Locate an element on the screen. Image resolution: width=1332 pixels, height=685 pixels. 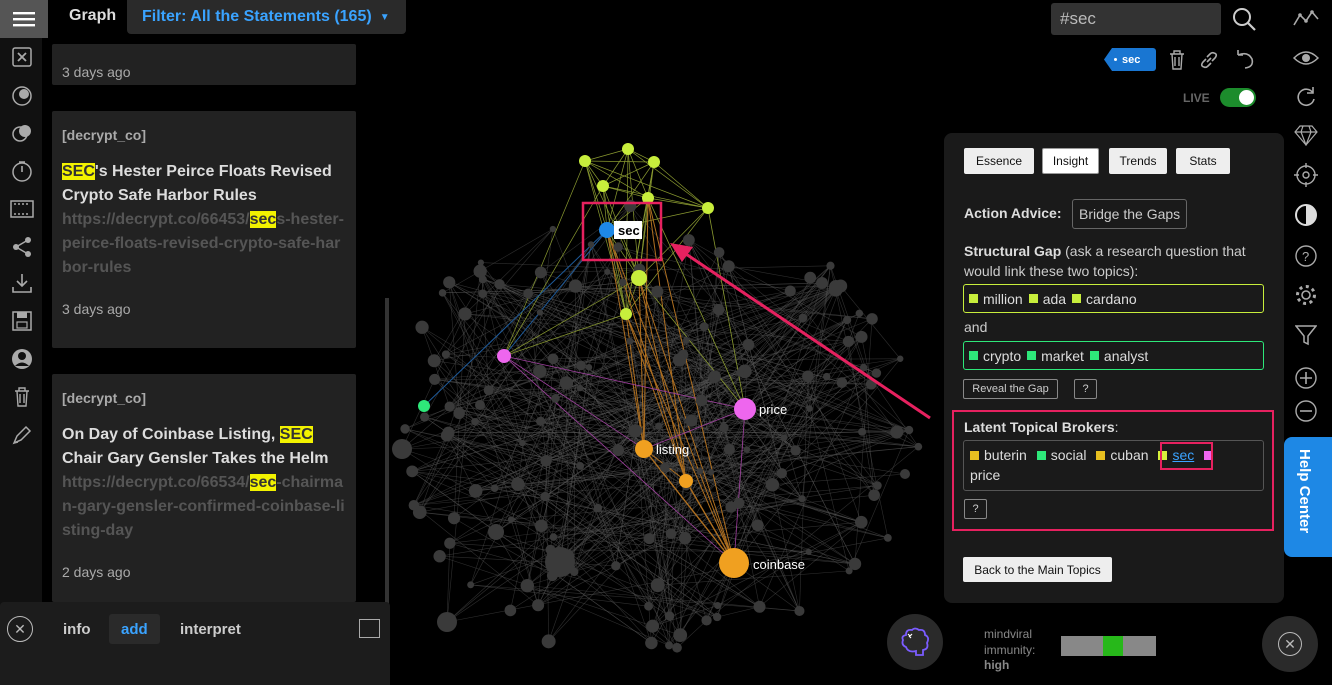
circles-icon is located at coordinates (22, 96).